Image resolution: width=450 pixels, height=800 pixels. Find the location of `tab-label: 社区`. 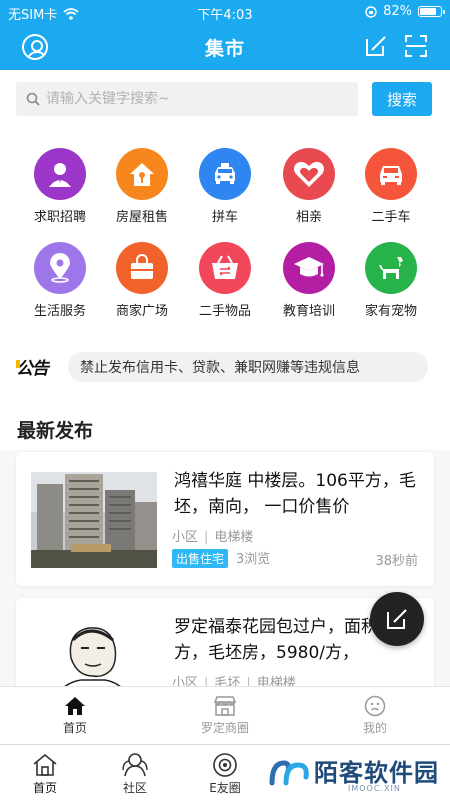

tab-label: 社区 is located at coordinates (134, 788).